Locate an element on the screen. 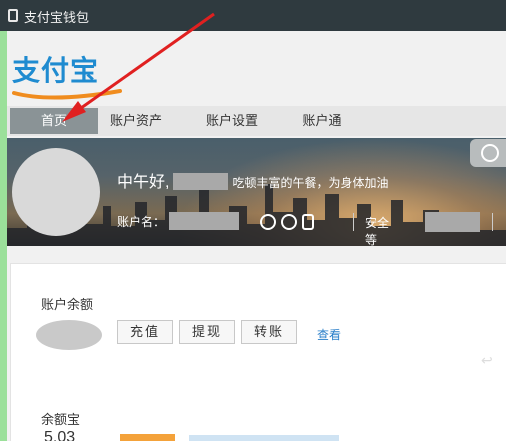 The image size is (506, 441). main-nav: 首页 账户资产 账户设置 账户通 is located at coordinates (256, 121).